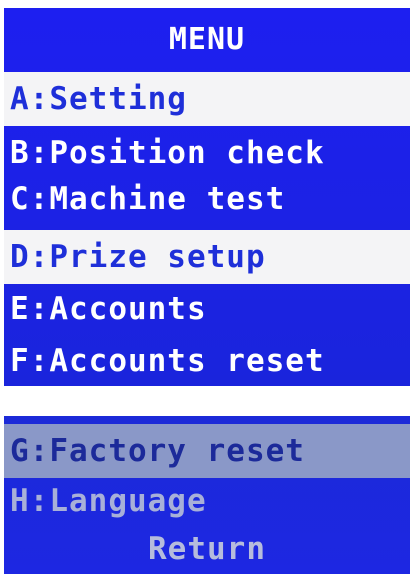 The image size is (414, 574). Describe the element at coordinates (207, 39) in the screenshot. I see `menu-title: MENU` at that location.